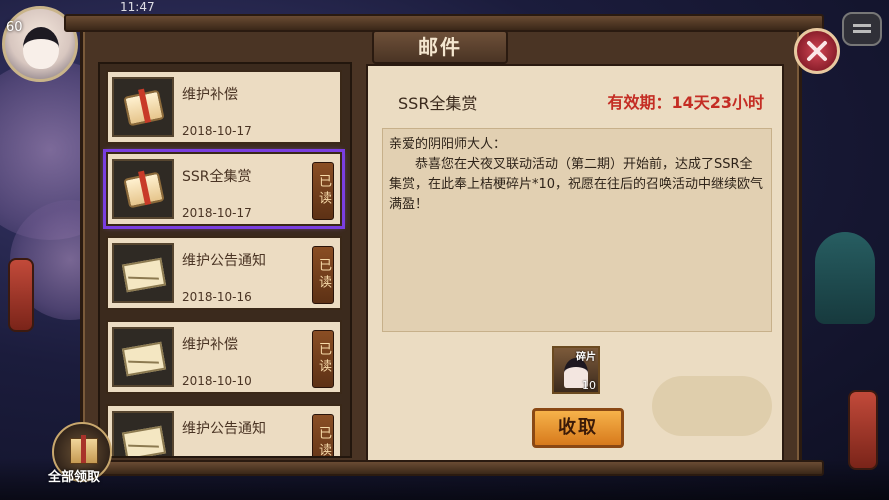 The width and height of the screenshot is (889, 500). What do you see at coordinates (685, 102) in the screenshot?
I see `mail-expiry: 有效期：14天23小时` at bounding box center [685, 102].